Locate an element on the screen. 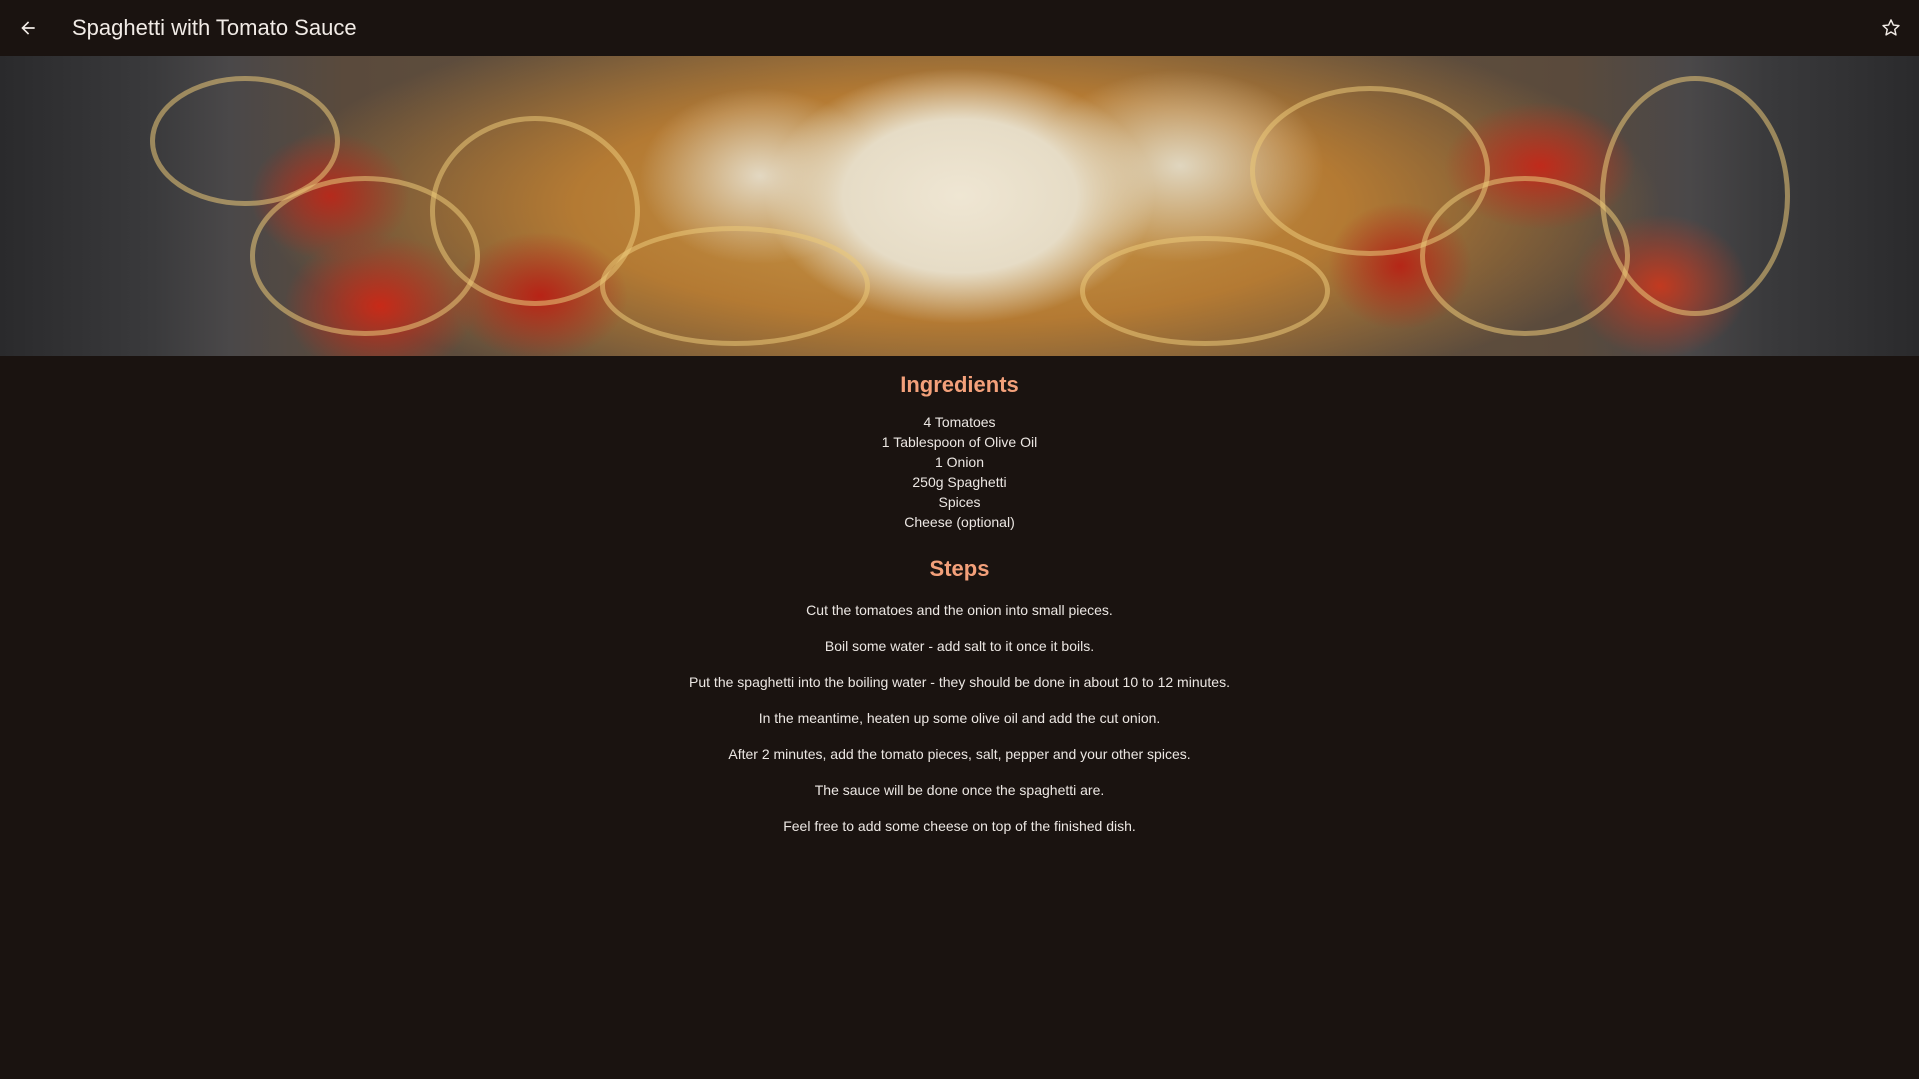 Image resolution: width=1919 pixels, height=1079 pixels. app-bar: Spaghetti with Tomato Sauce is located at coordinates (959, 28).